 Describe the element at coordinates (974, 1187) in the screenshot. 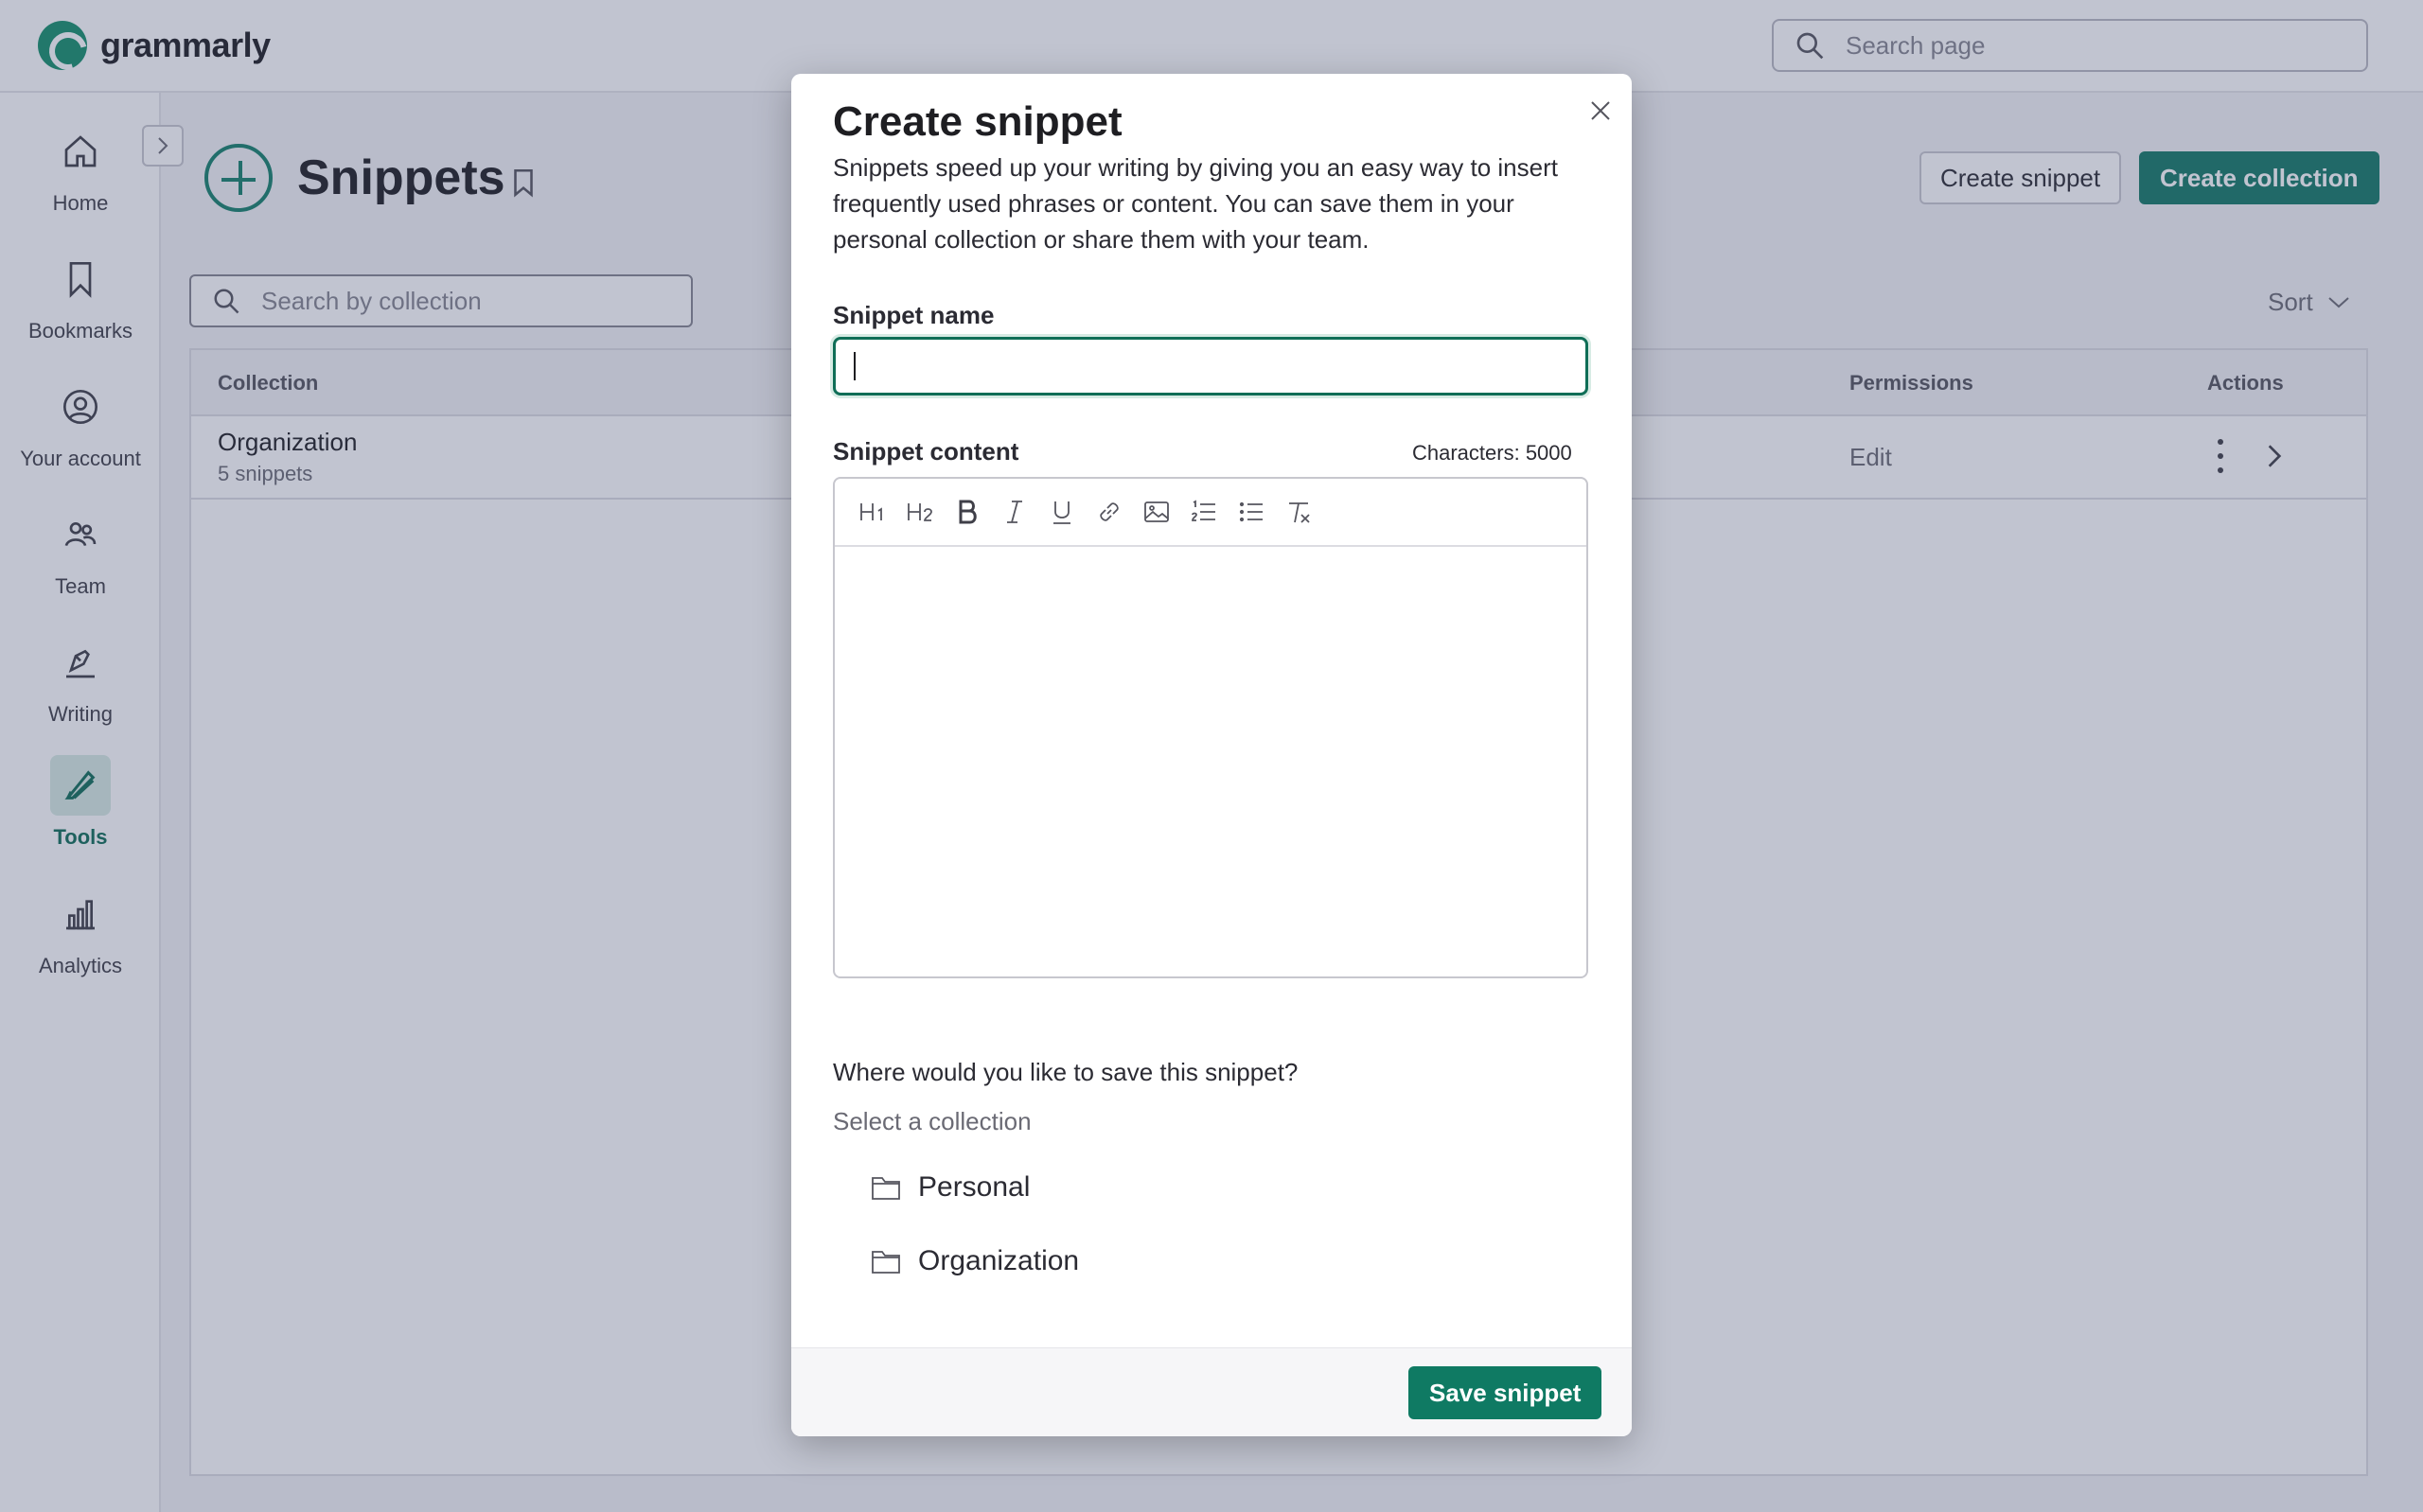

I see `collection-option-label: Personal` at that location.